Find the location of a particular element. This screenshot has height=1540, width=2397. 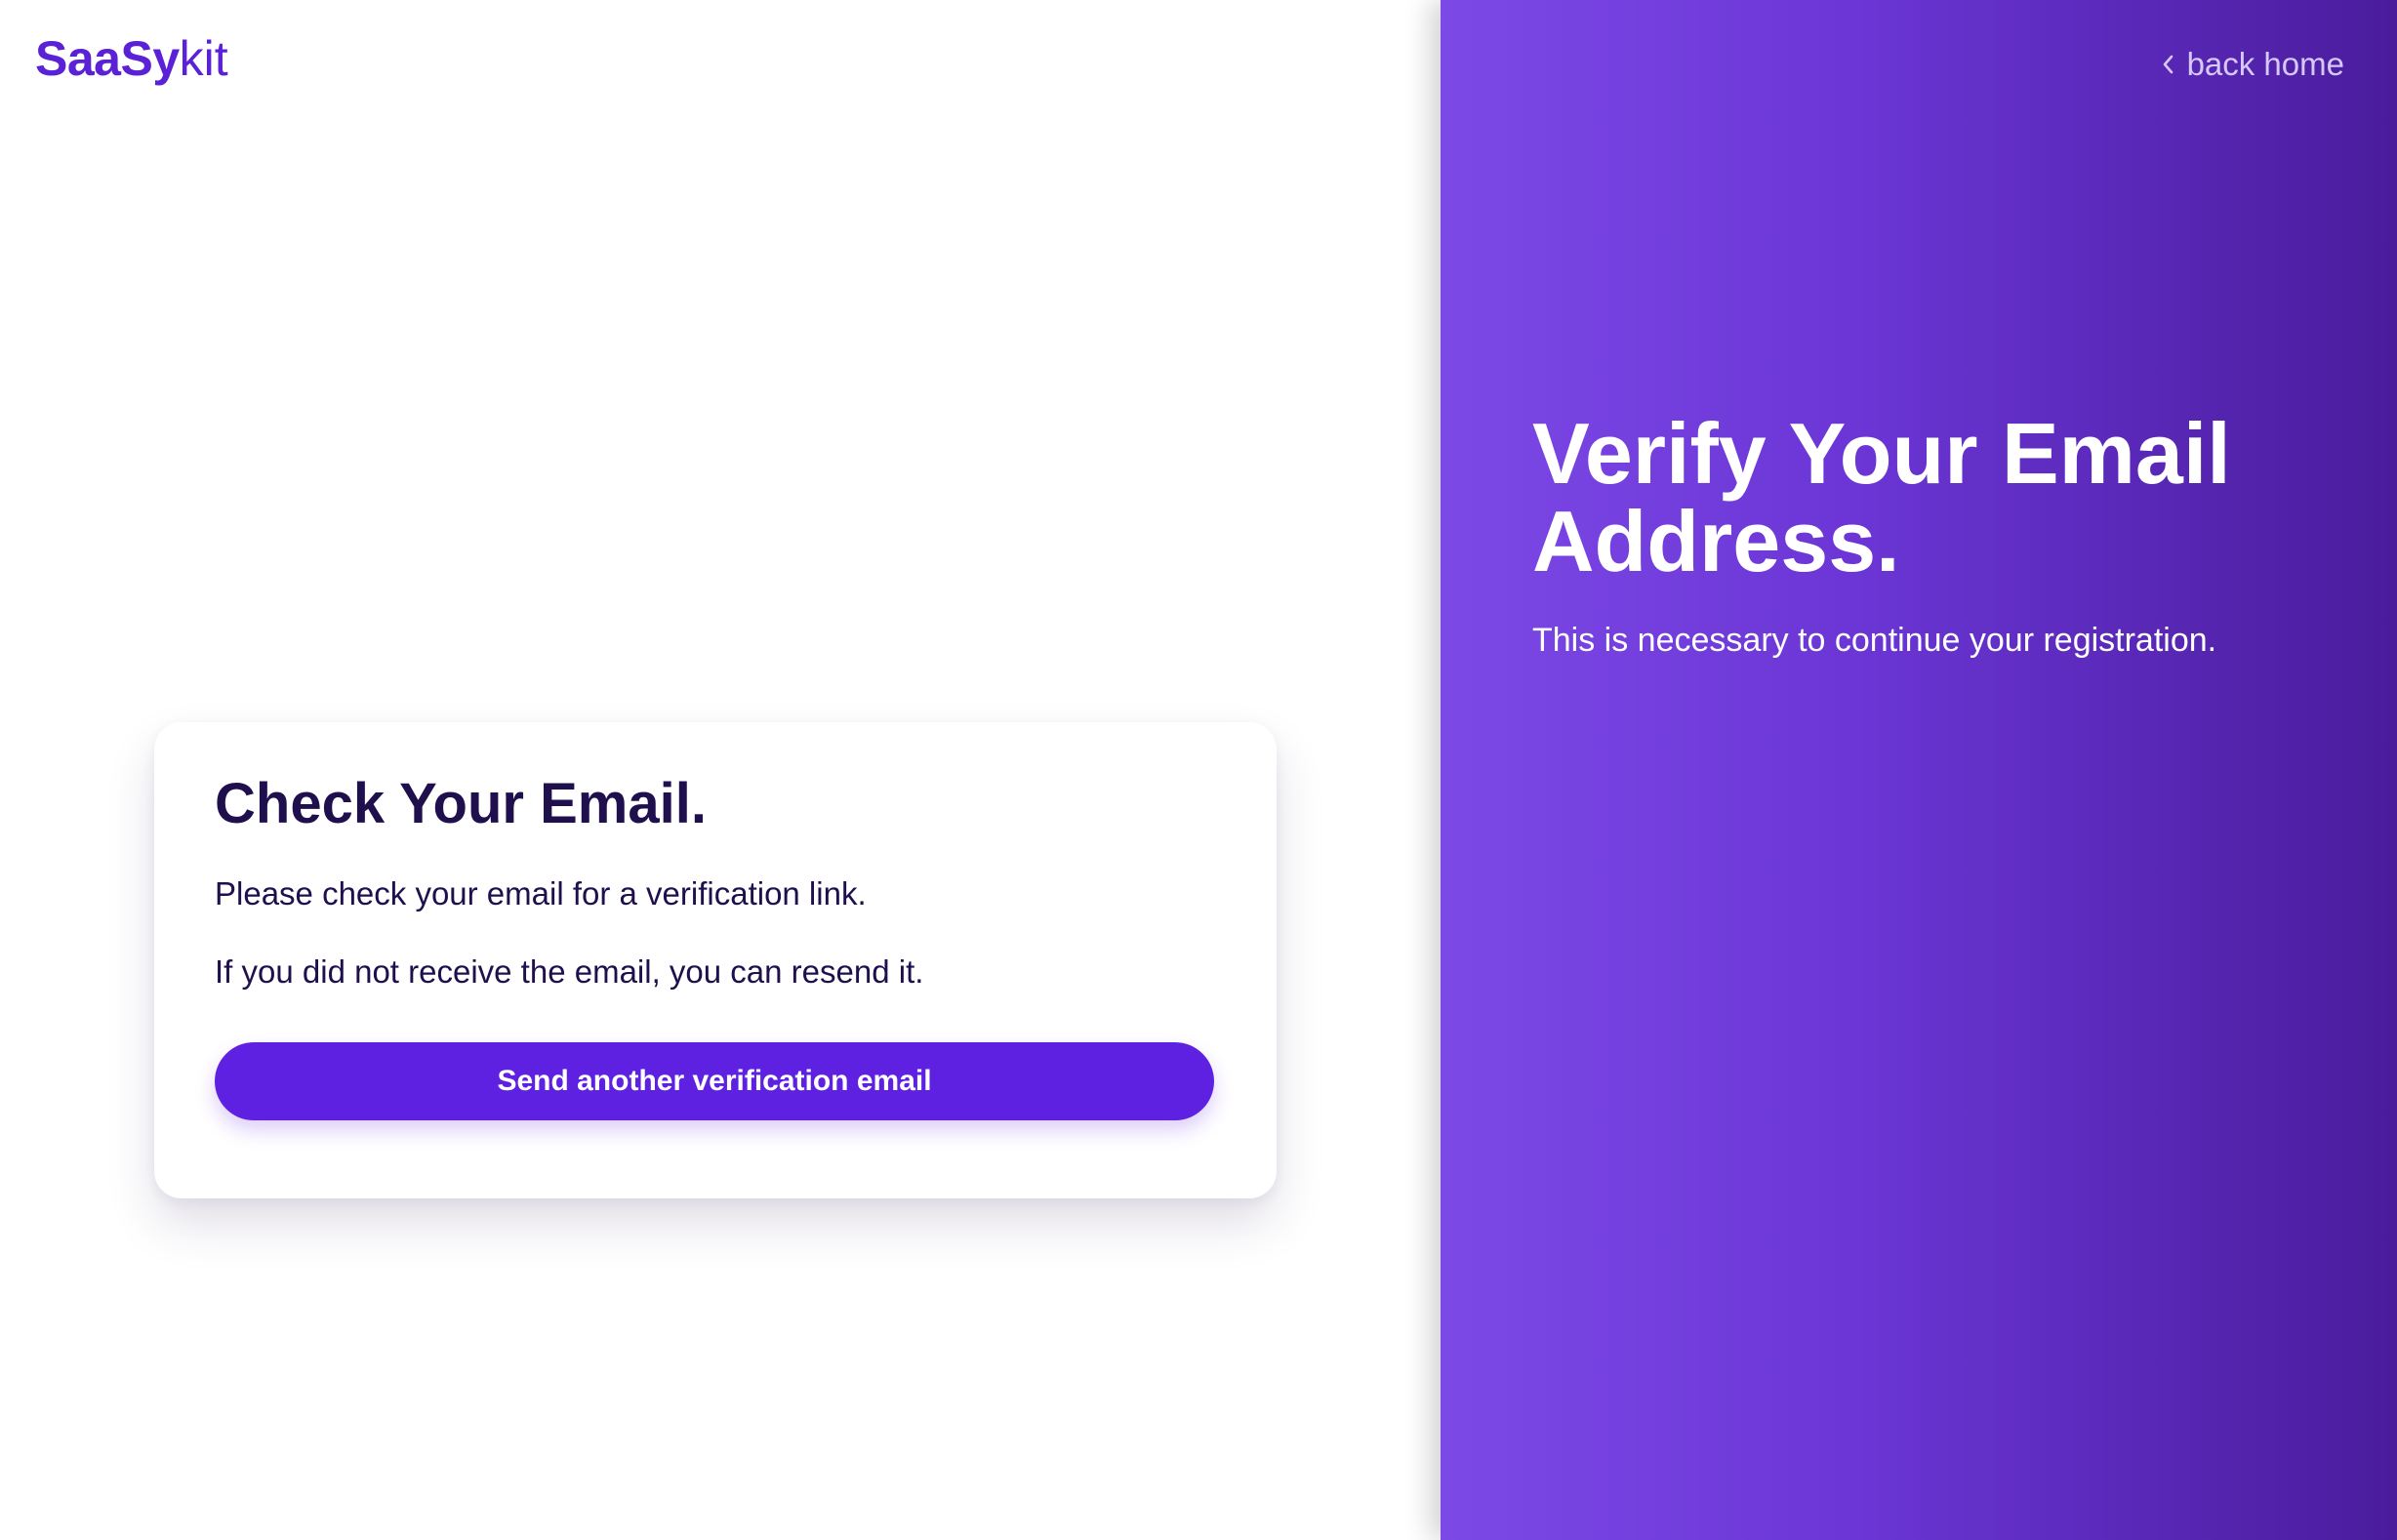

chevron-left-icon is located at coordinates (2168, 64).